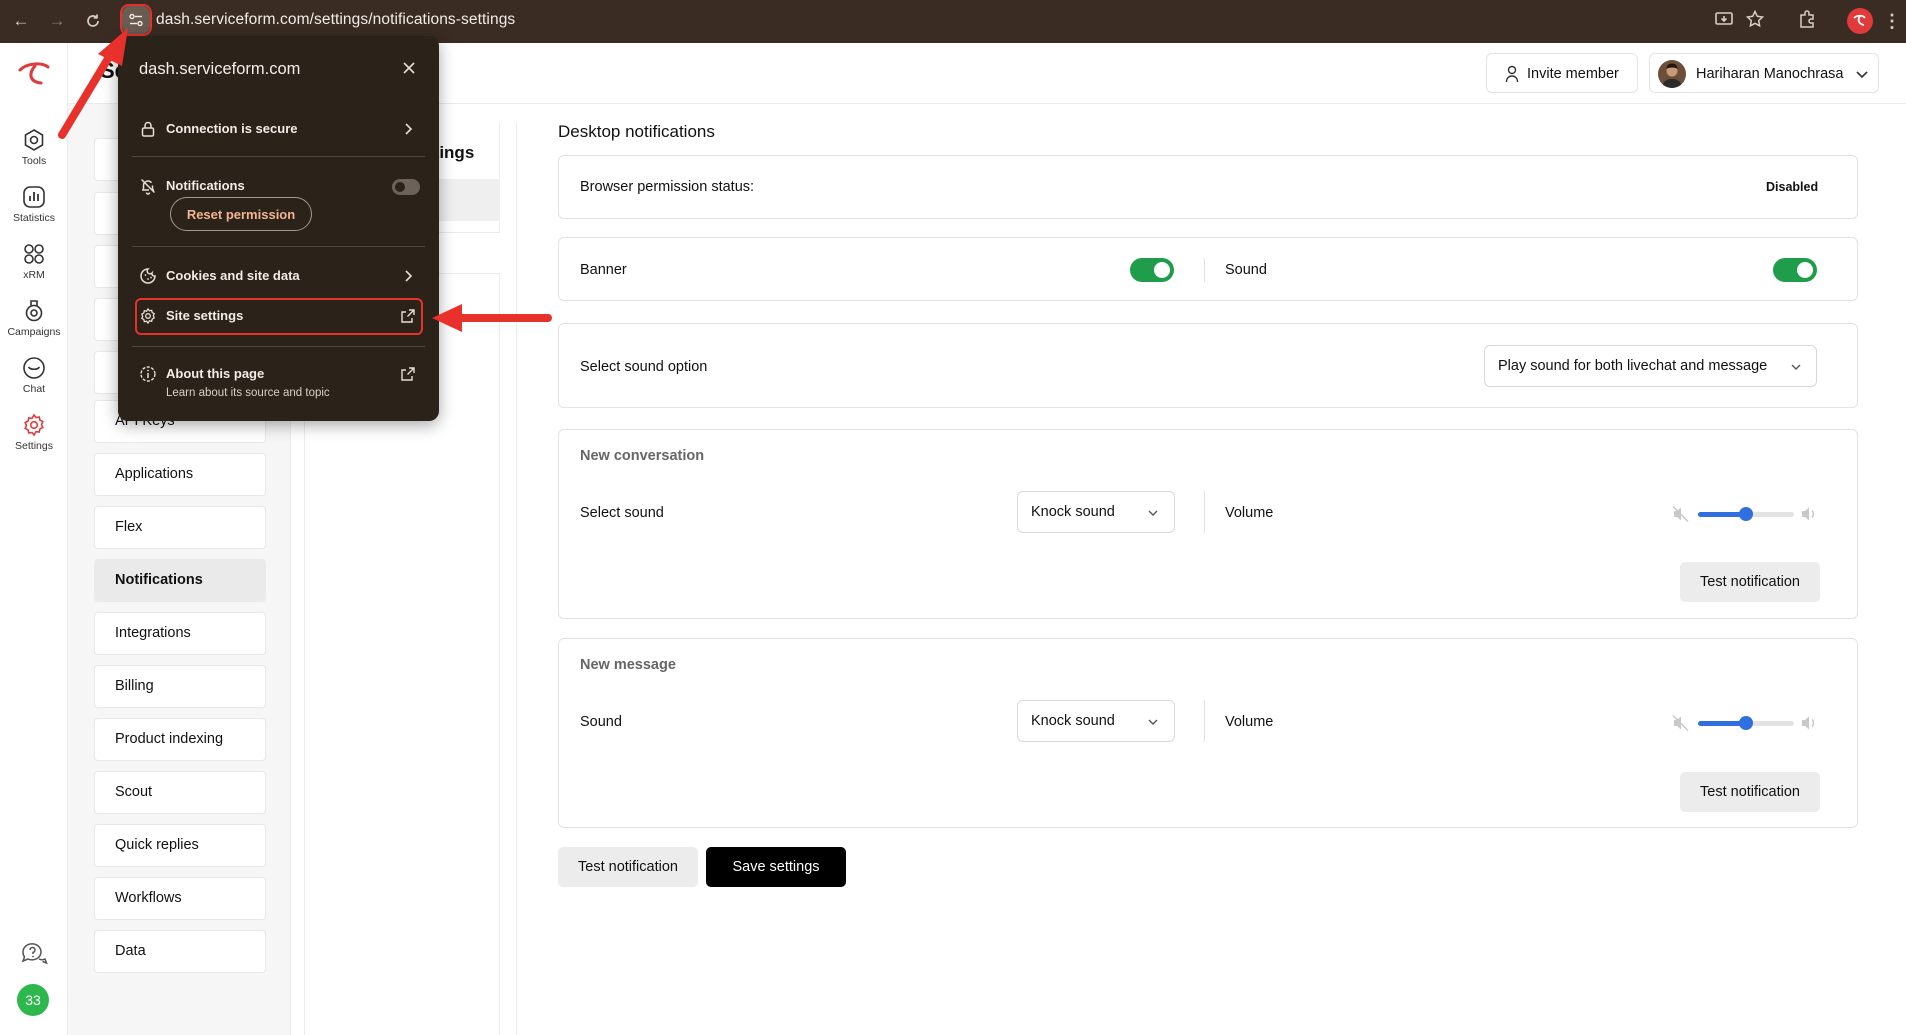 This screenshot has height=1035, width=1906. I want to click on arrow-to-site-info, so click(93, 83).